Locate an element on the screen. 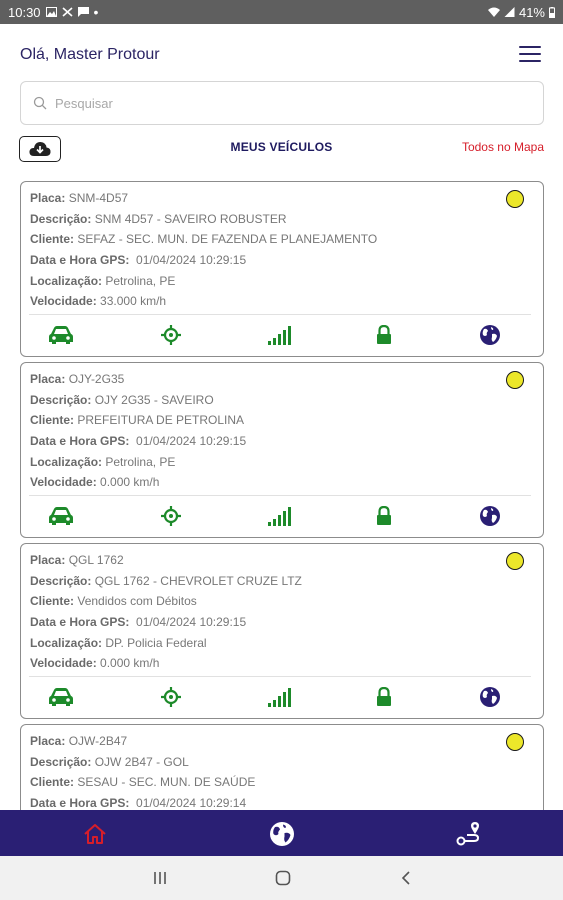 Image resolution: width=563 pixels, height=900 pixels. search-icon is located at coordinates (40, 103).